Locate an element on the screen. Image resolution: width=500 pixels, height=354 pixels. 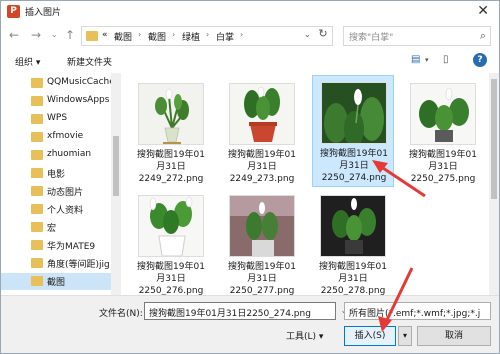
title-bar: P 插入图片 ✕ is located at coordinates (250, 12).